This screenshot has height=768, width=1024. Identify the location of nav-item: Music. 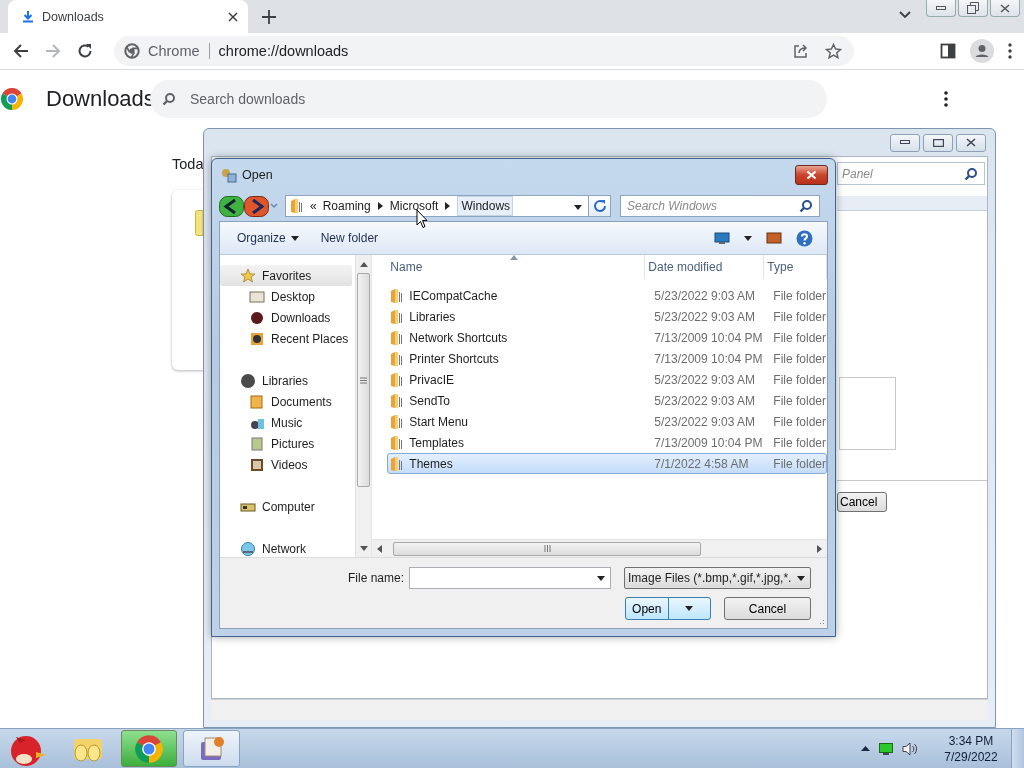
(286, 422).